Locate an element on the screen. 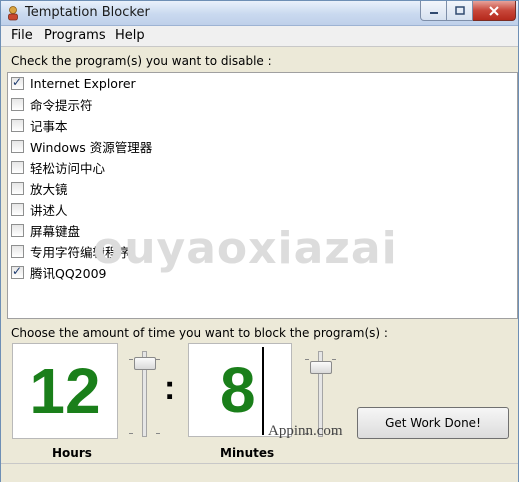  program-label: 腾讯QQ2009 is located at coordinates (68, 273).